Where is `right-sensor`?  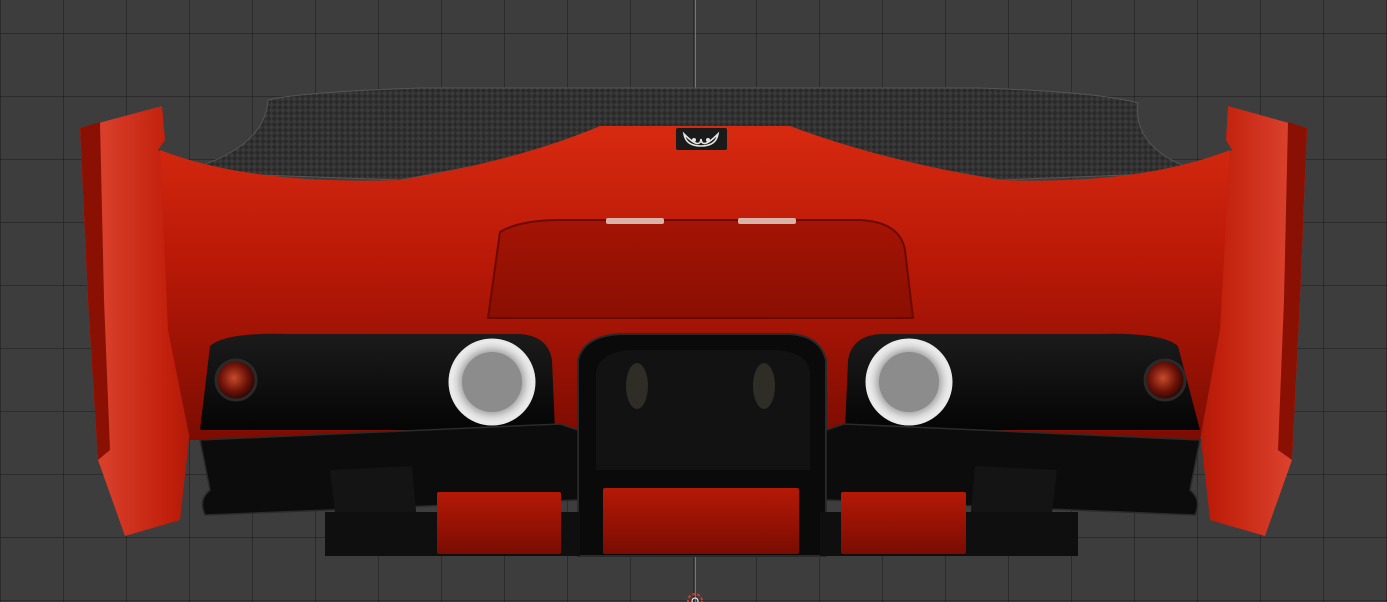 right-sensor is located at coordinates (764, 386).